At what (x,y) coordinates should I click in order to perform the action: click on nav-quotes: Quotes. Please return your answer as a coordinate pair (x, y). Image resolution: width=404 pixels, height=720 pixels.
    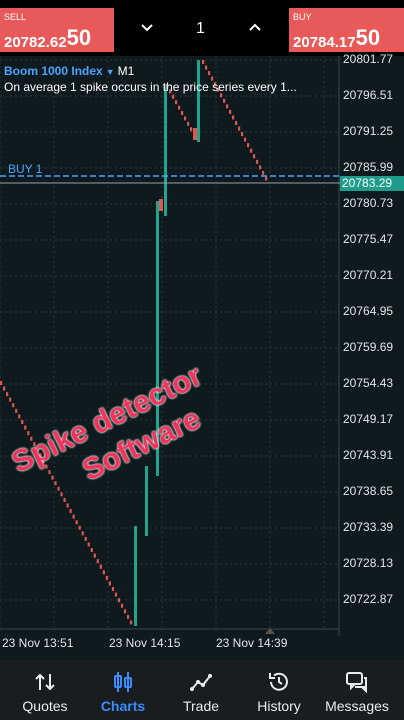
    Looking at the image, I should click on (45, 690).